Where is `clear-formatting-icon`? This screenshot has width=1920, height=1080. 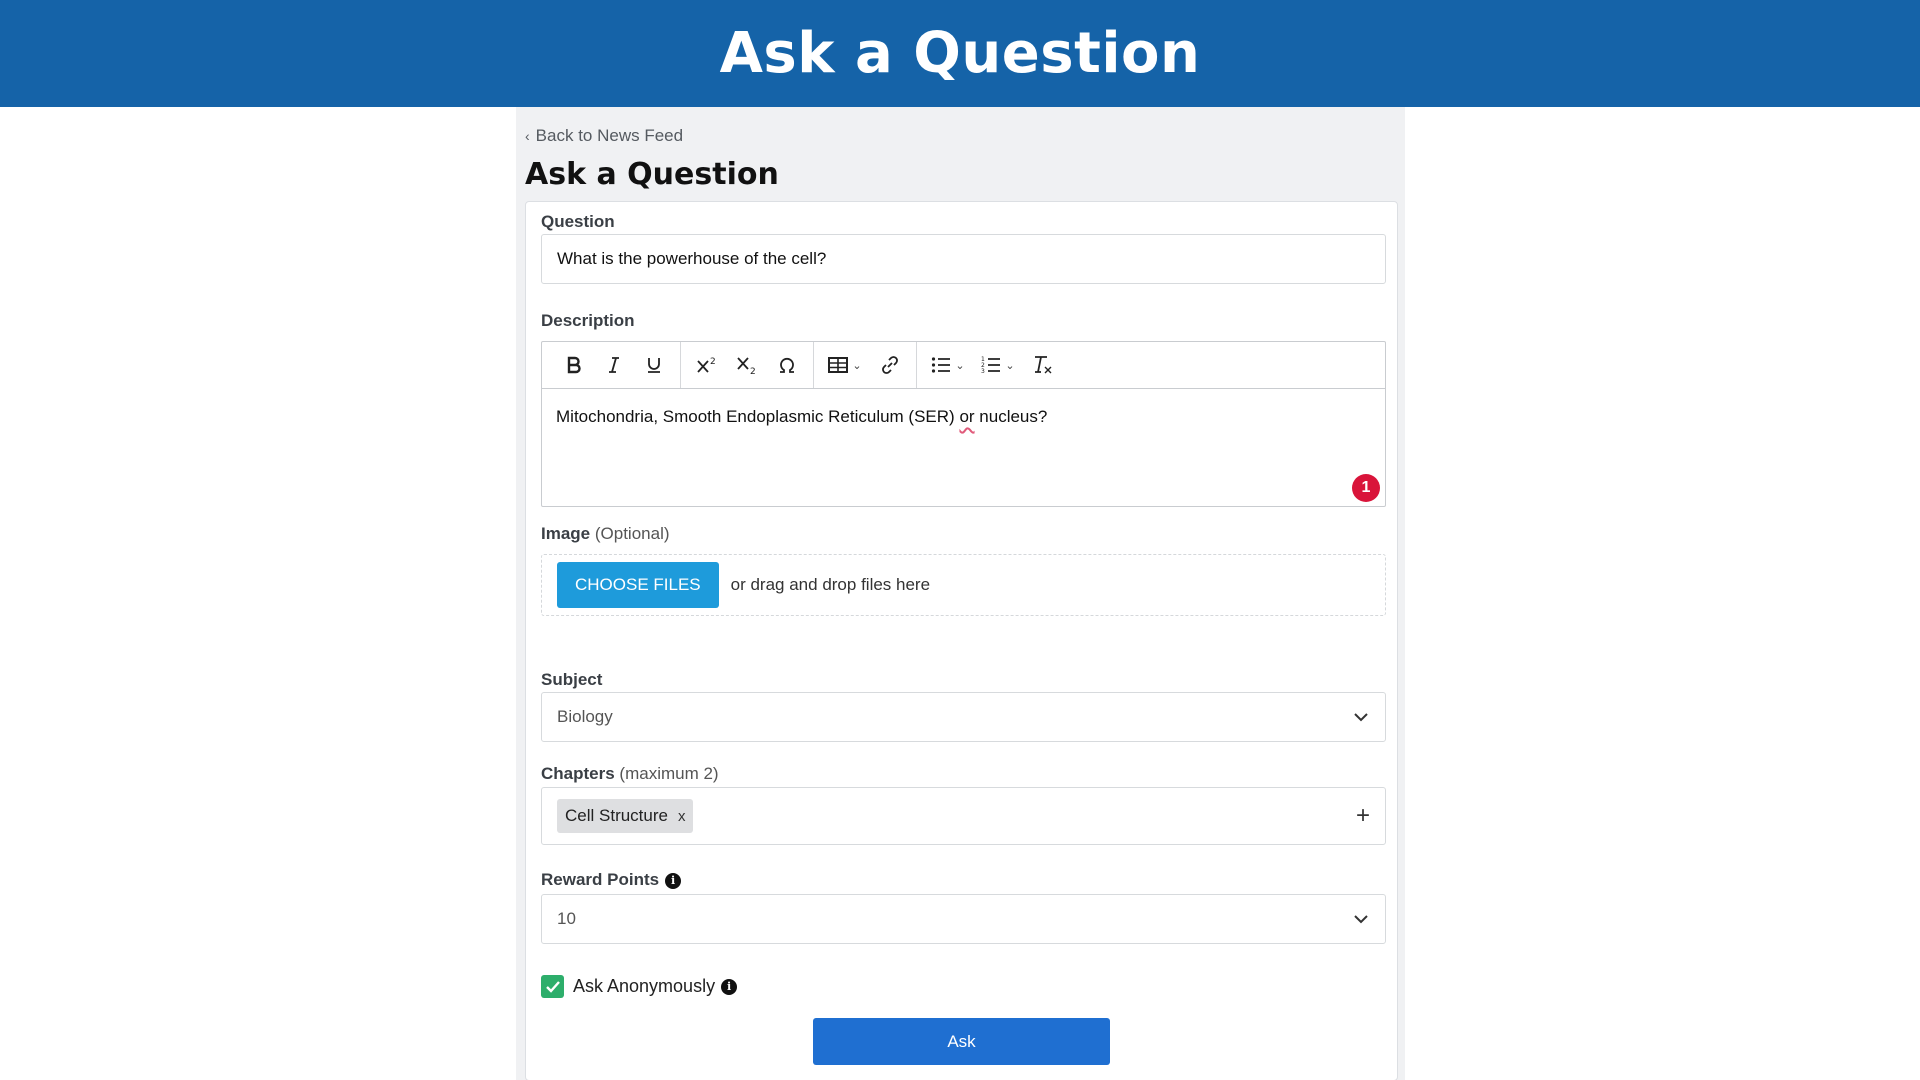 clear-formatting-icon is located at coordinates (1043, 365).